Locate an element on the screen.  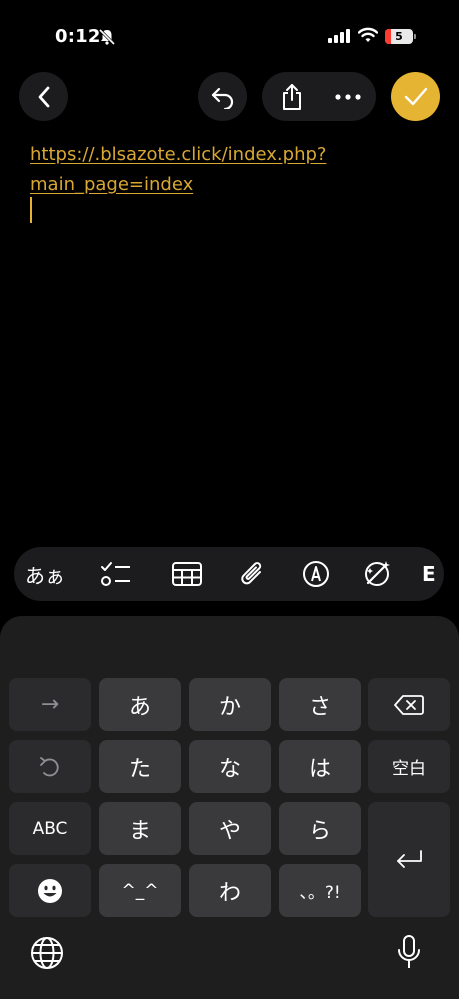
key-ra-label: ら is located at coordinates (319, 831).